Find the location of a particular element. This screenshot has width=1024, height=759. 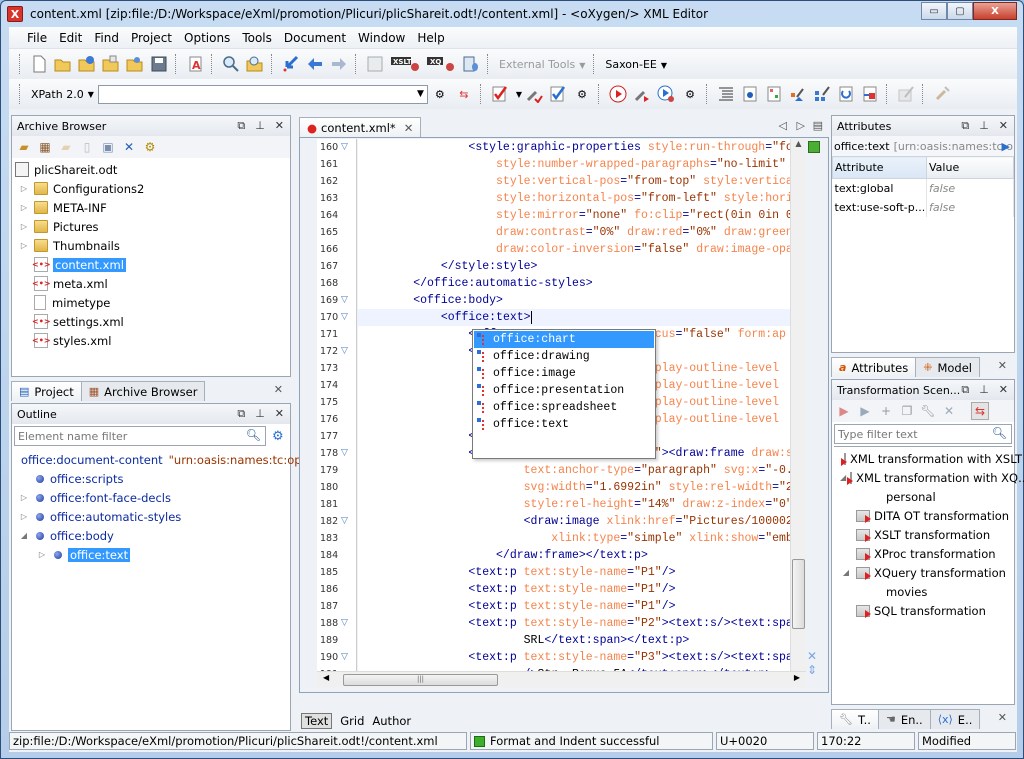

last-edit-icon is located at coordinates (291, 64).